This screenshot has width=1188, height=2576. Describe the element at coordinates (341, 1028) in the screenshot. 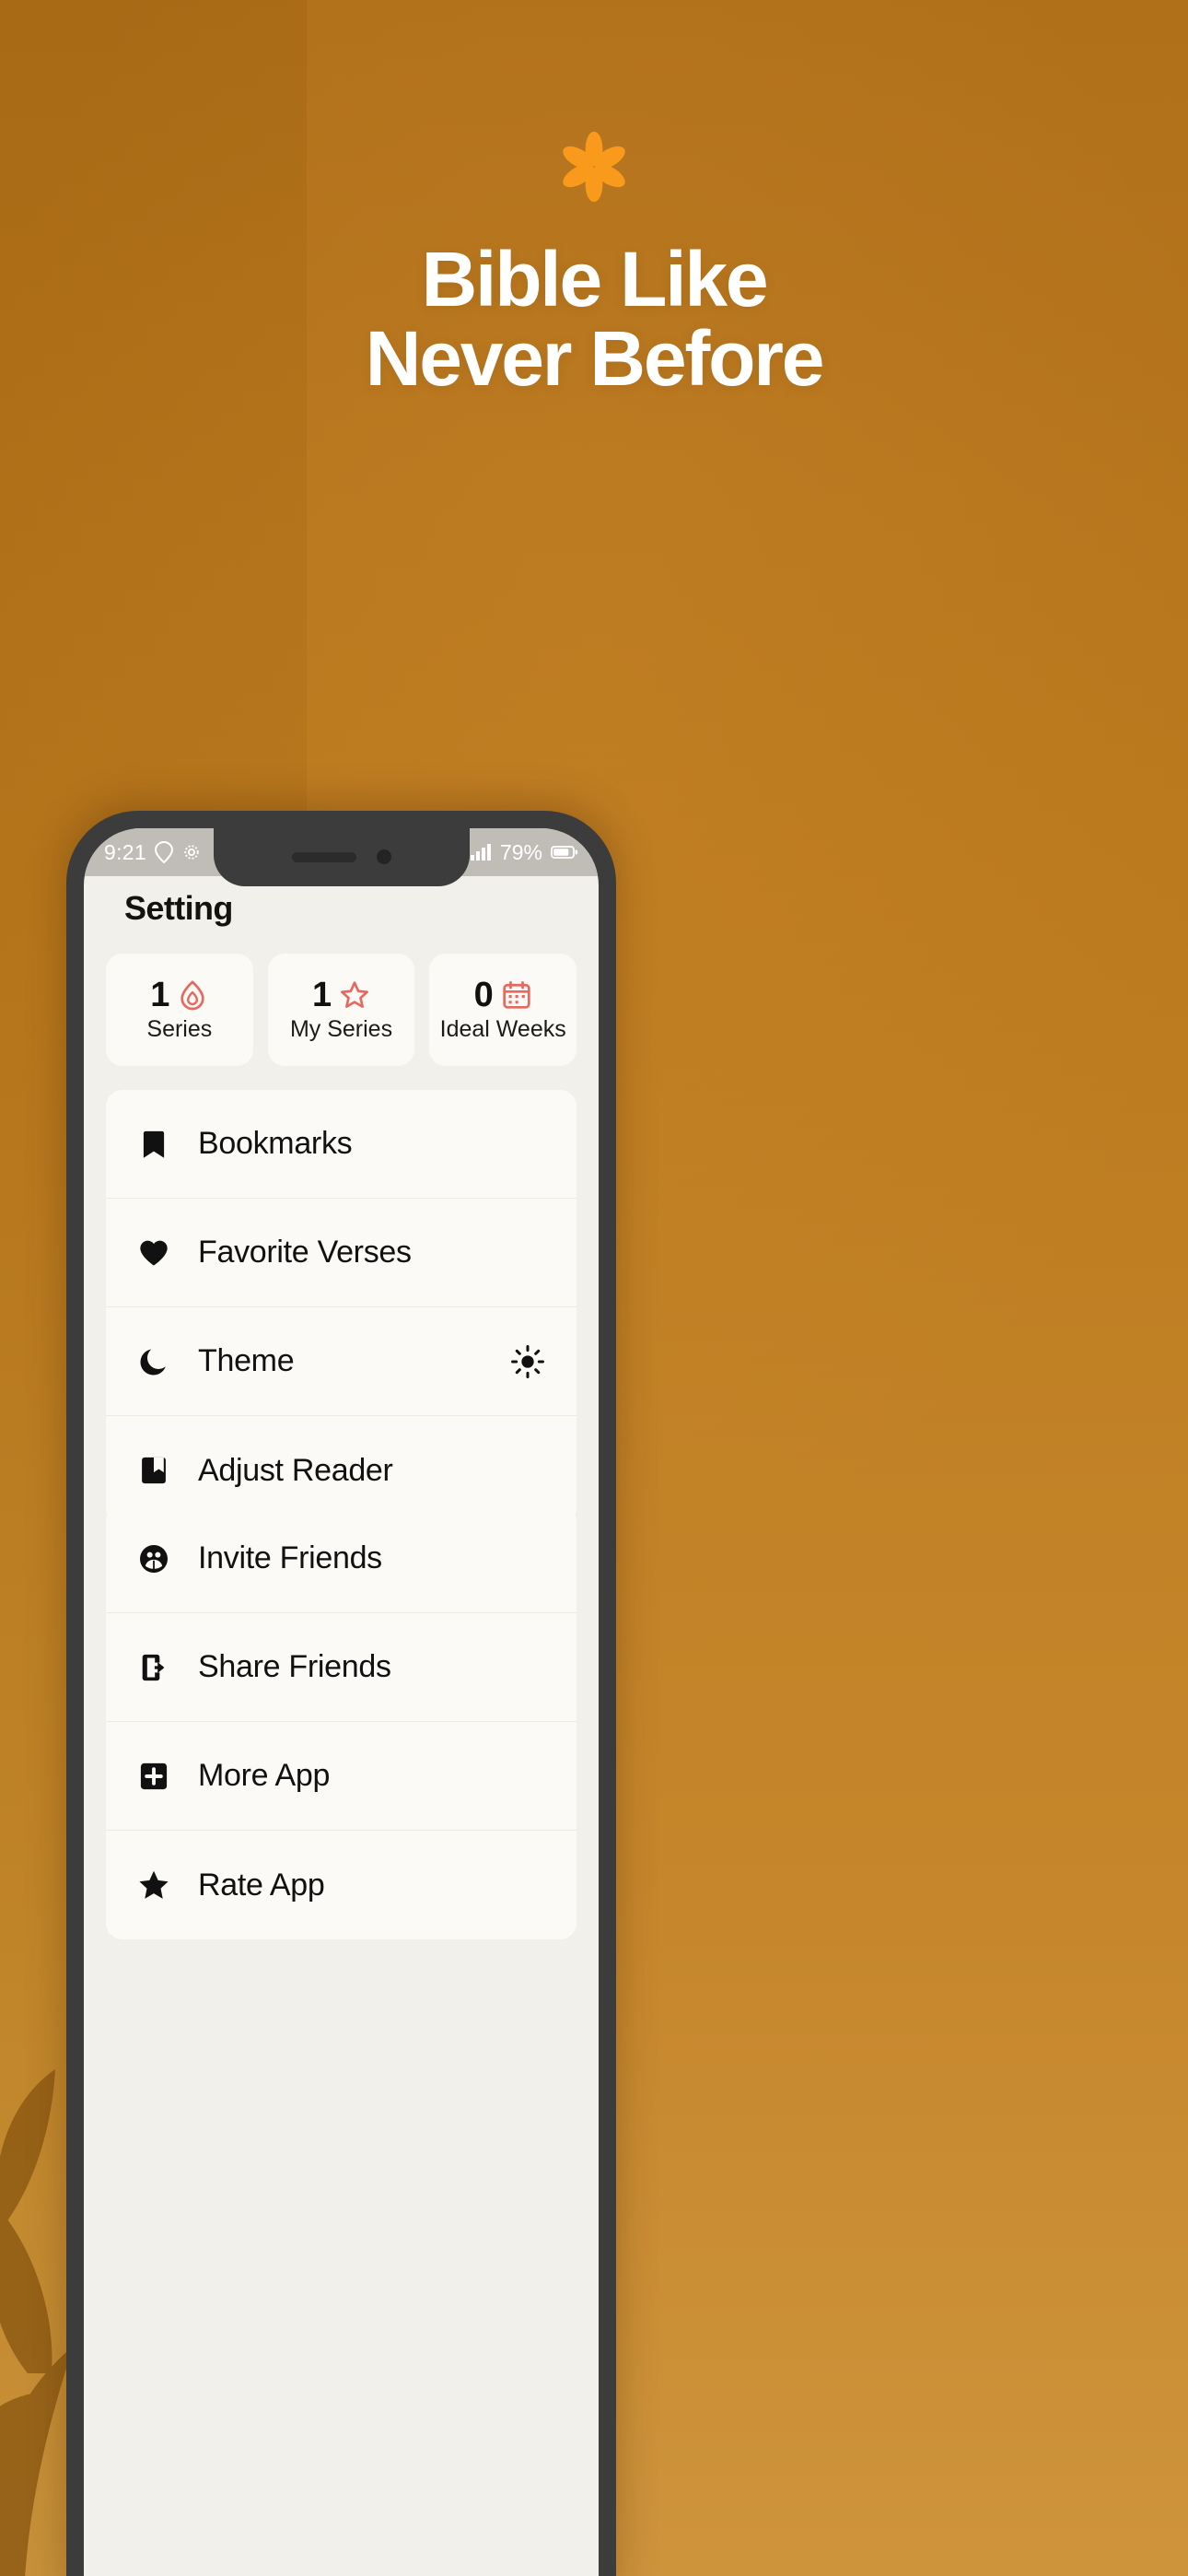

I see `stat-card-my-series-label: My Series` at that location.